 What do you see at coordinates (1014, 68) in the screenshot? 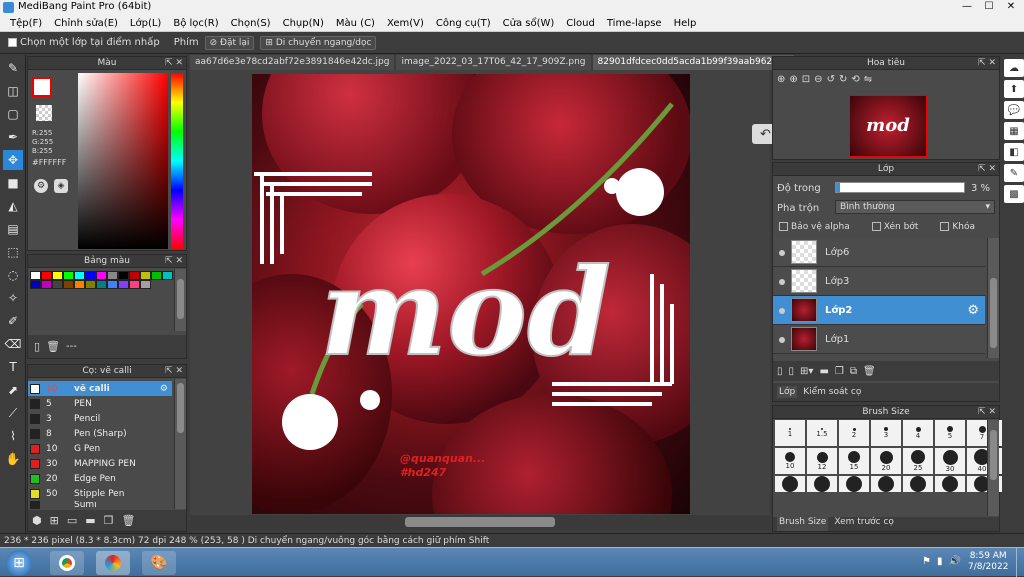
I see `cloud-icon: ☁` at bounding box center [1014, 68].